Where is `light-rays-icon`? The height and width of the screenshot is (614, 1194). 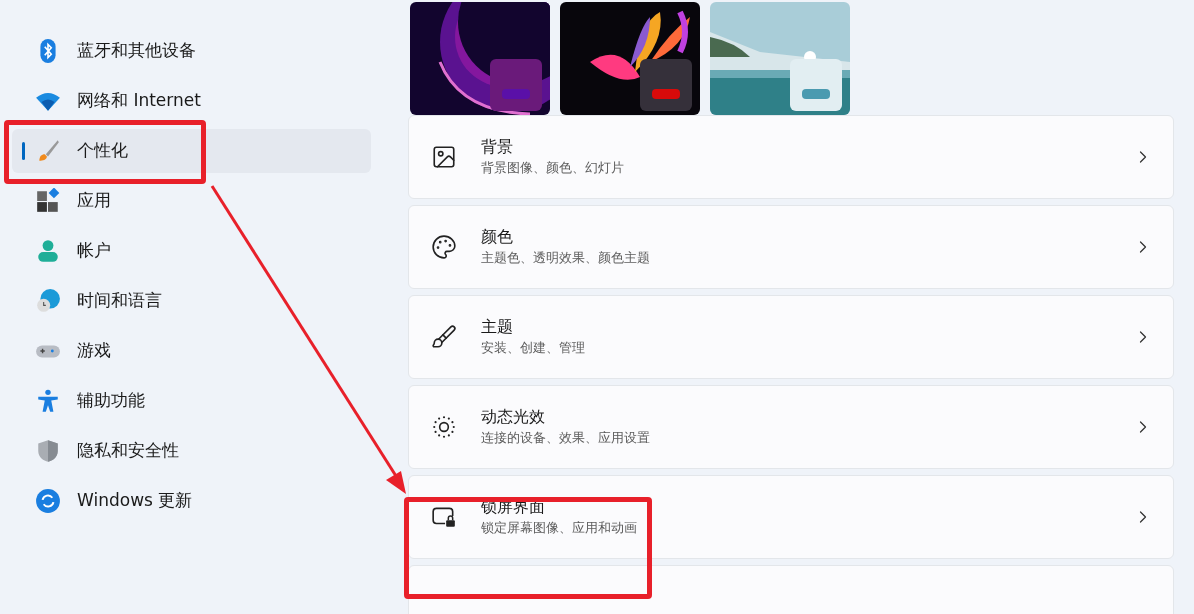 light-rays-icon is located at coordinates (444, 427).